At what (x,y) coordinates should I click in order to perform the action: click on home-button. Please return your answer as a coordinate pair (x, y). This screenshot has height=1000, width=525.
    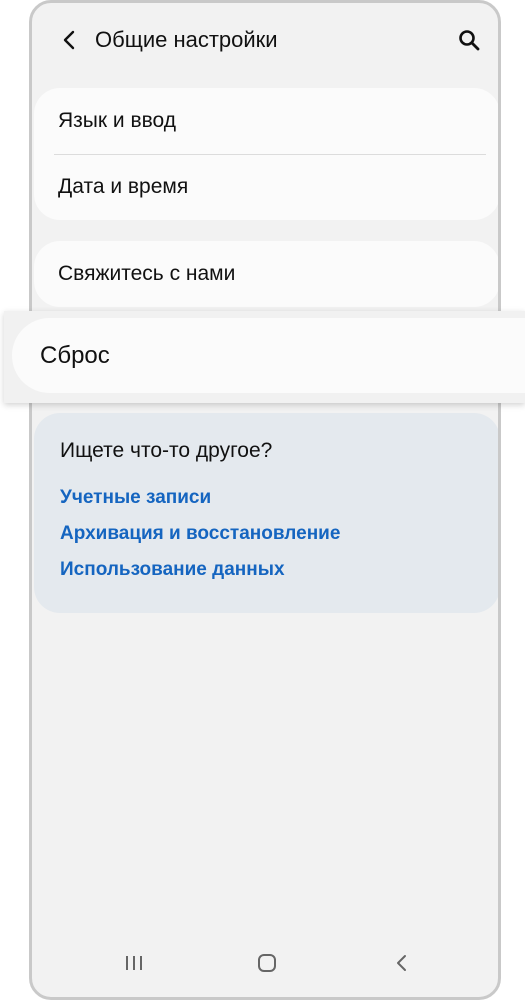
    Looking at the image, I should click on (267, 963).